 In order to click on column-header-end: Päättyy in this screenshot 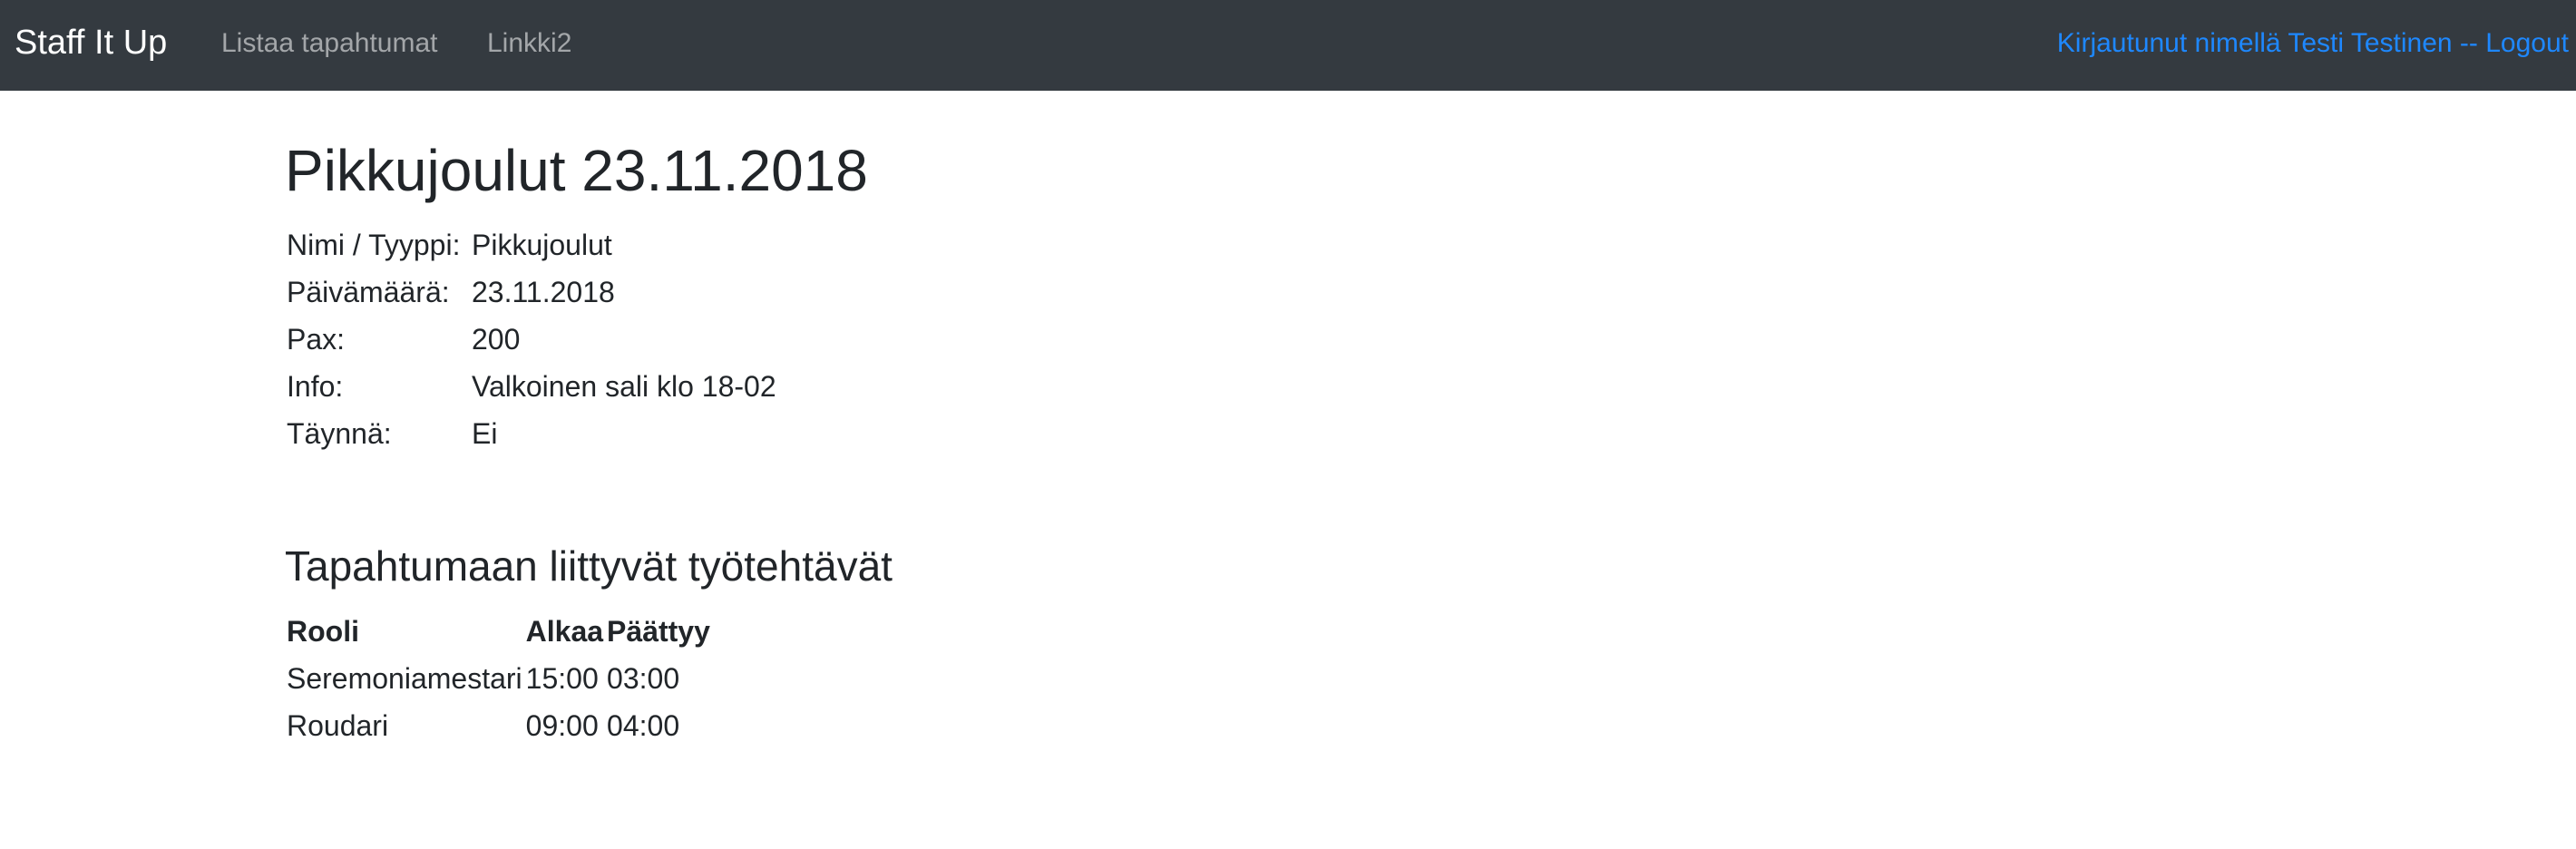, I will do `click(658, 632)`.